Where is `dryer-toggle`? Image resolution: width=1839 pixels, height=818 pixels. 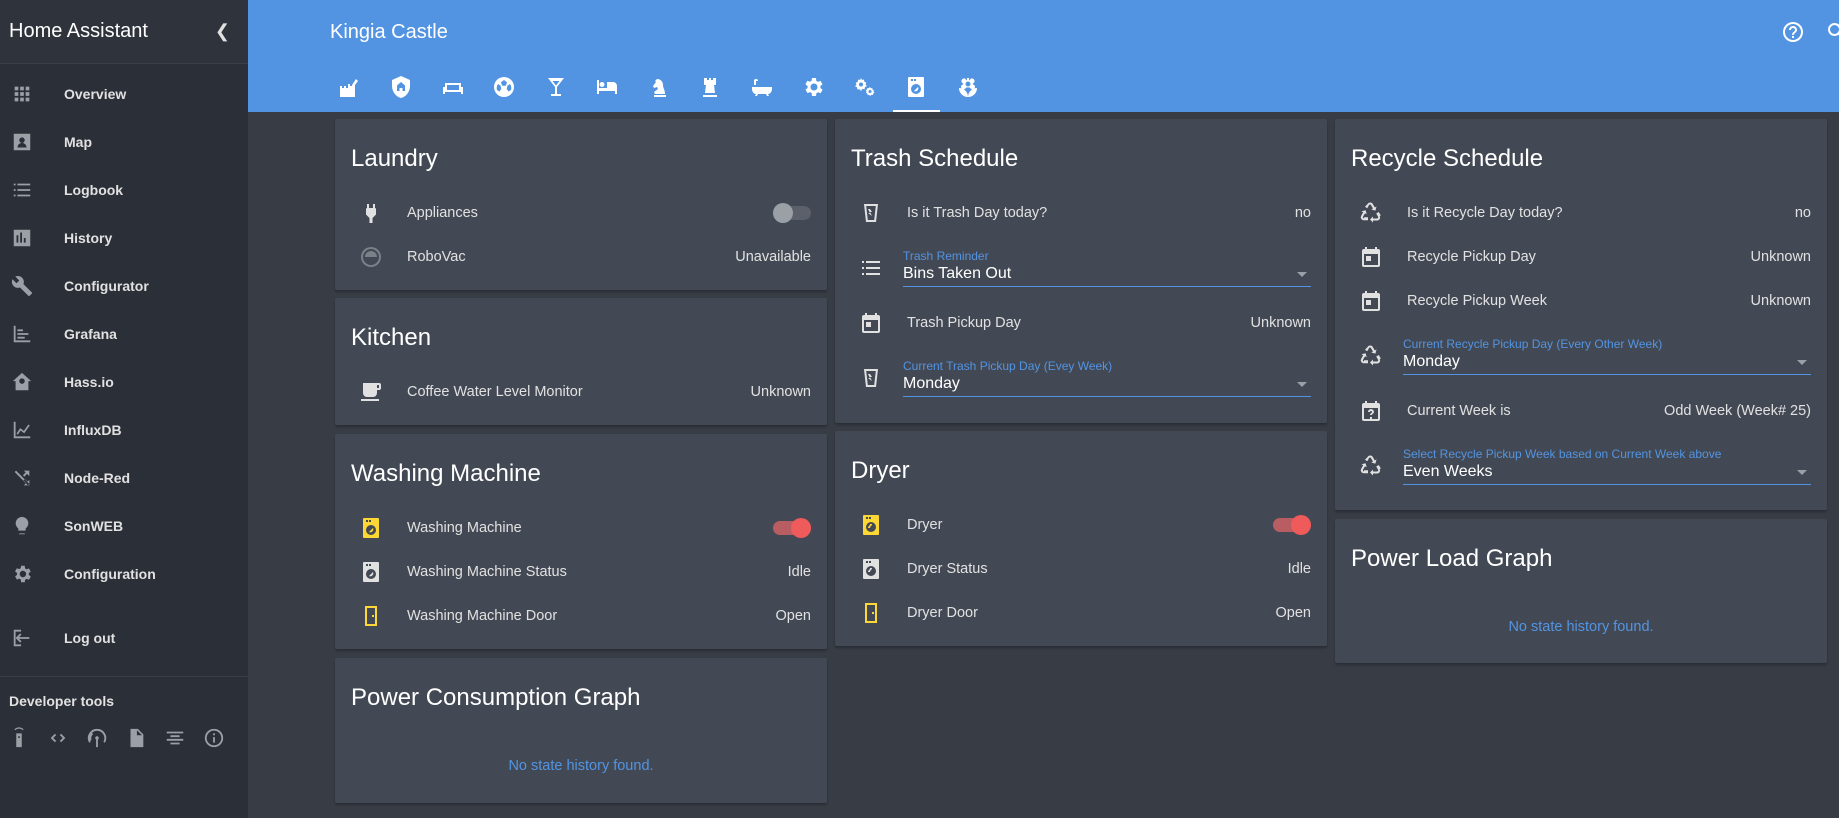 dryer-toggle is located at coordinates (1292, 525).